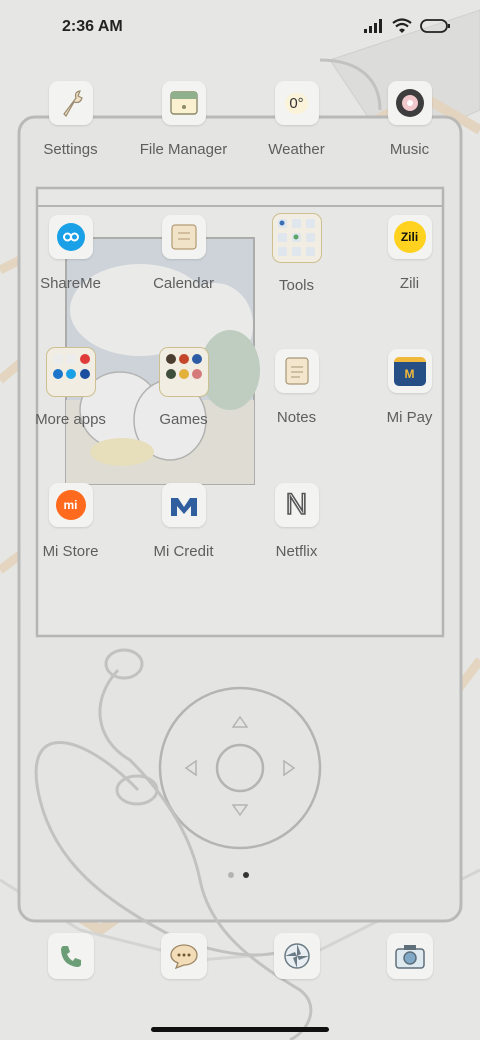 The width and height of the screenshot is (480, 1040). What do you see at coordinates (409, 103) in the screenshot?
I see `music-icon` at bounding box center [409, 103].